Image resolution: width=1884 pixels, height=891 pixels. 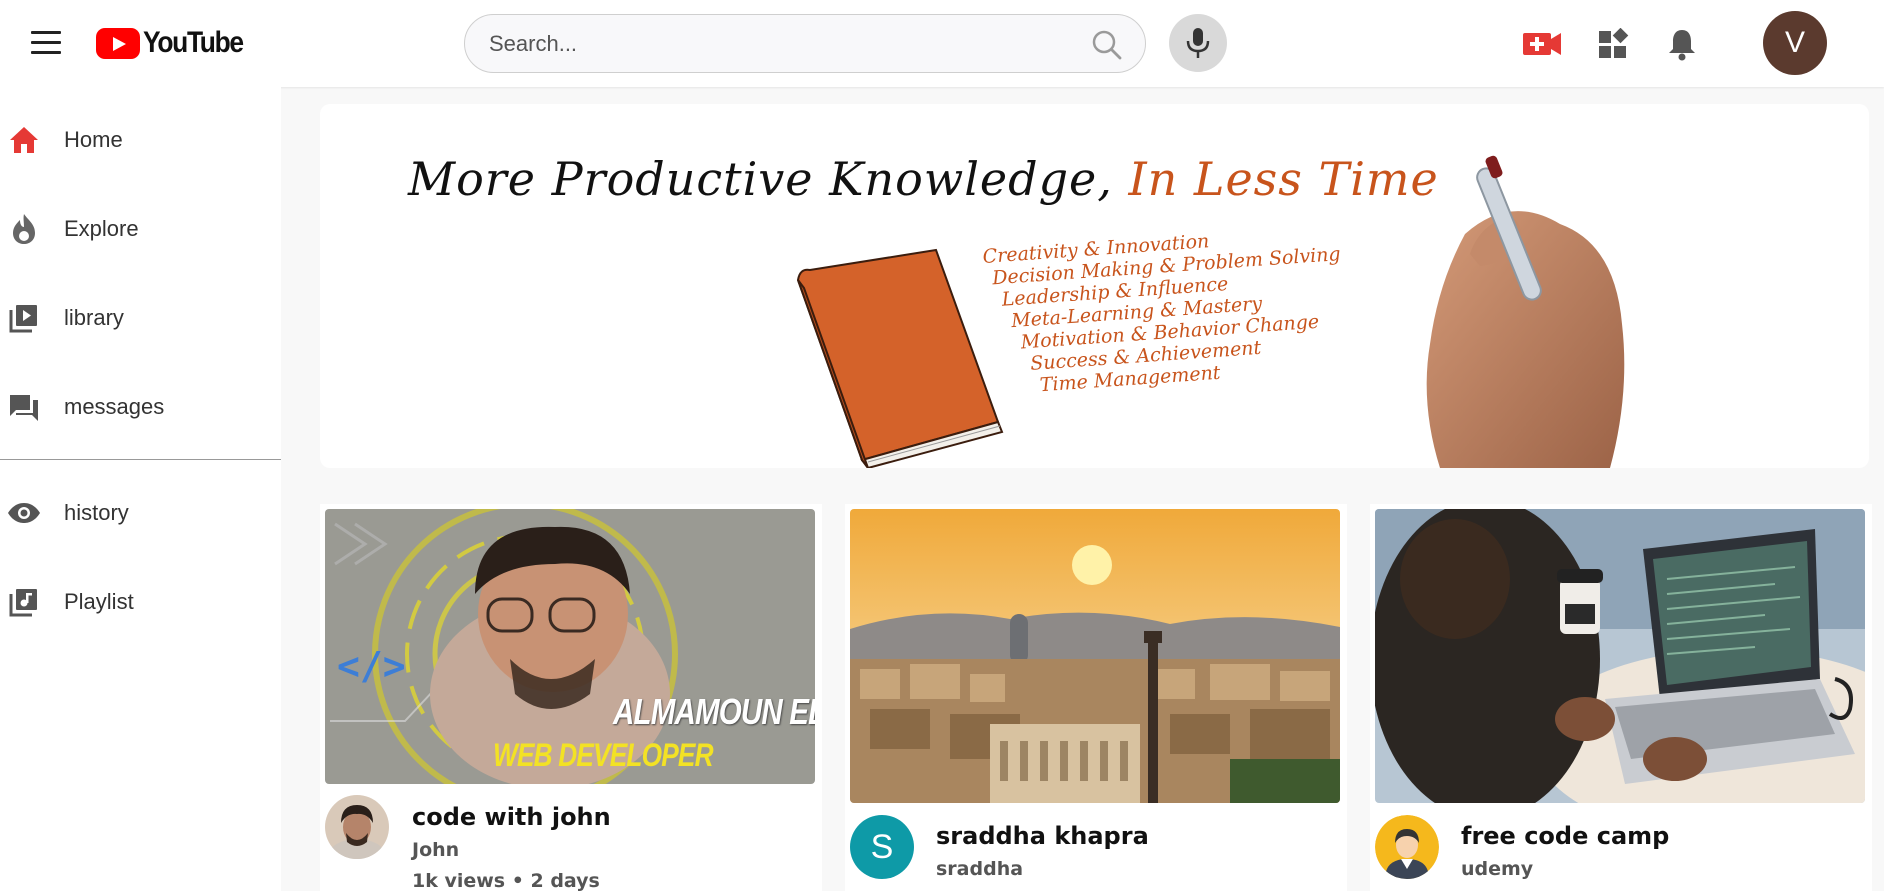 What do you see at coordinates (140, 140) in the screenshot?
I see `sidebar-item-home: Home` at bounding box center [140, 140].